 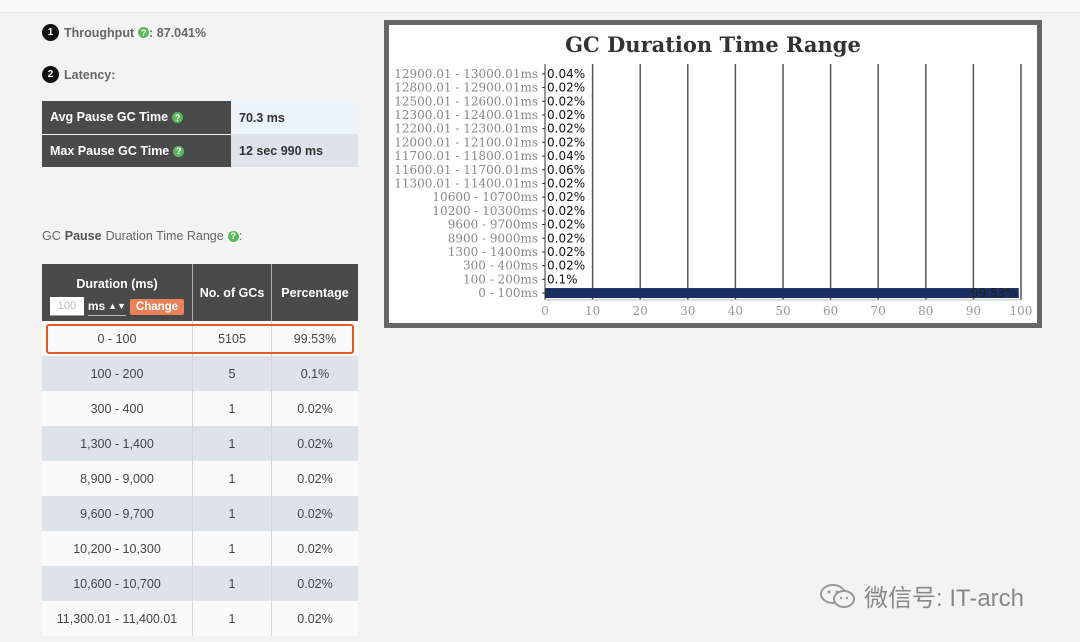 What do you see at coordinates (200, 338) in the screenshot?
I see `table-row: 0 - 100 5105 99.53%` at bounding box center [200, 338].